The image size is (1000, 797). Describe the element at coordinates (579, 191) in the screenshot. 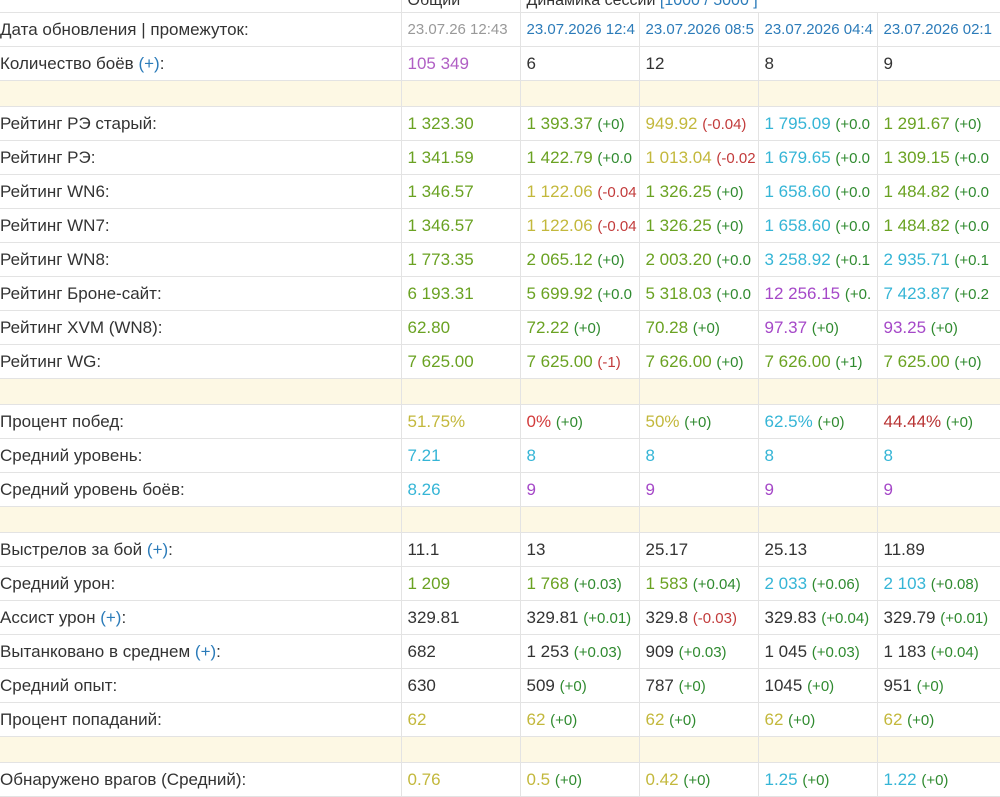

I see `cell: 1 122.06 (-0.04` at that location.